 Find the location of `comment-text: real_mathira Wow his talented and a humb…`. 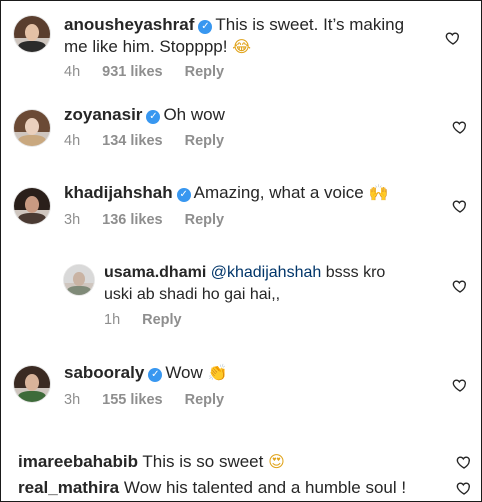

comment-text: real_mathira Wow his talented and a humb… is located at coordinates (212, 488).